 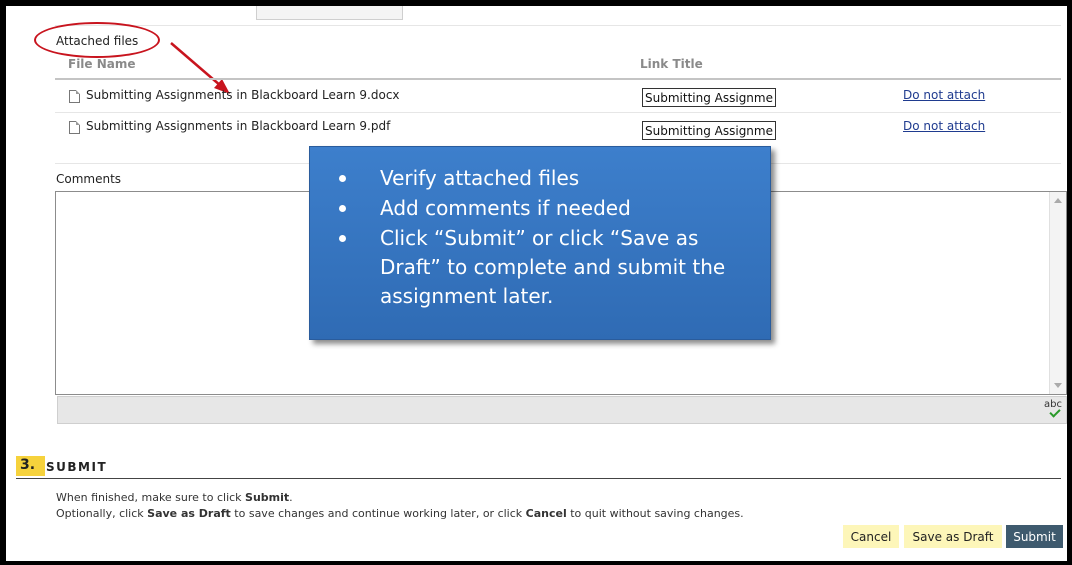 I want to click on callout-item-text: Verify attached files, so click(x=480, y=178).